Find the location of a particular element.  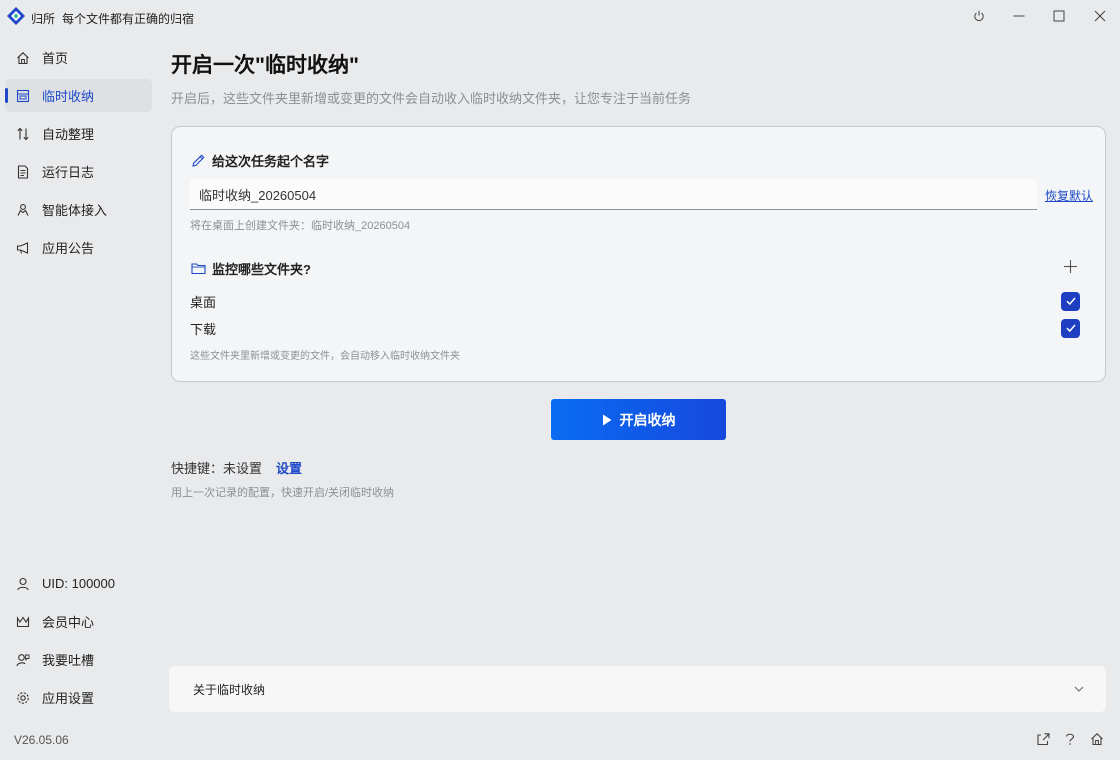

task-name-input is located at coordinates (613, 194).